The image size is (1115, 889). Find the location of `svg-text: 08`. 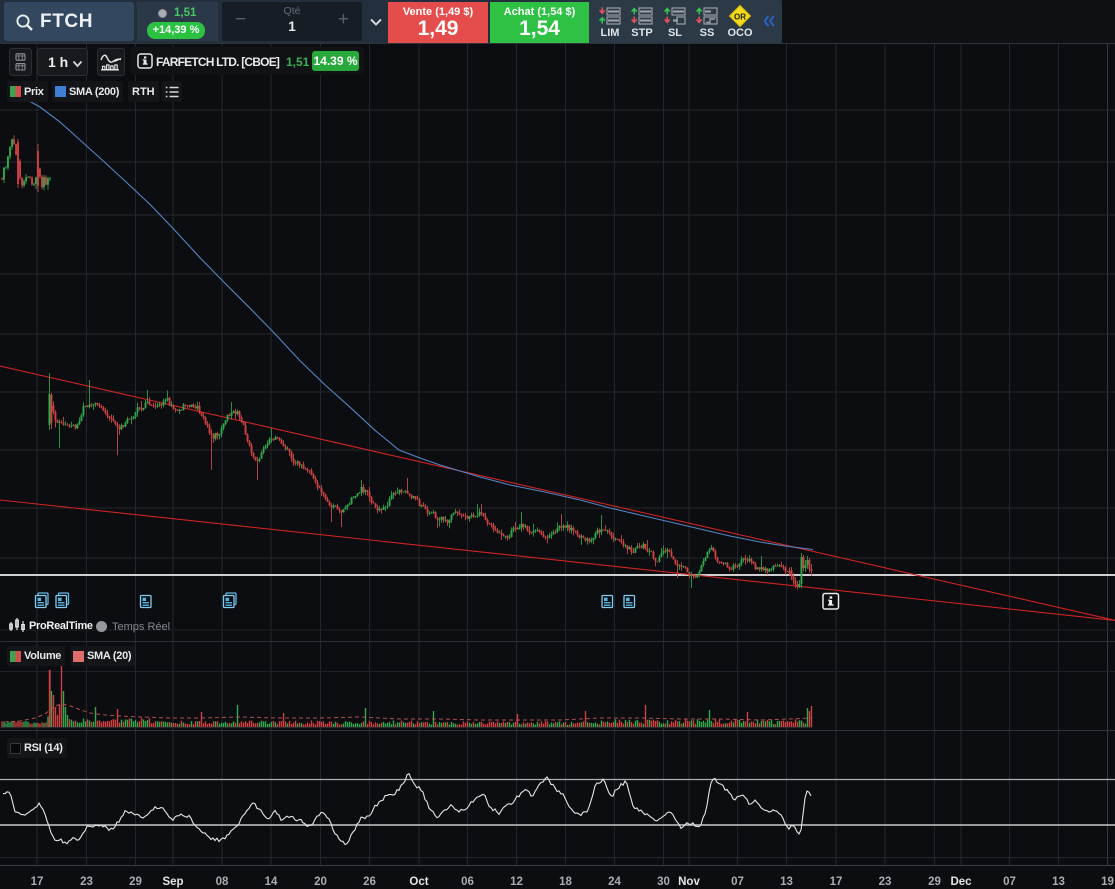

svg-text: 08 is located at coordinates (222, 882).